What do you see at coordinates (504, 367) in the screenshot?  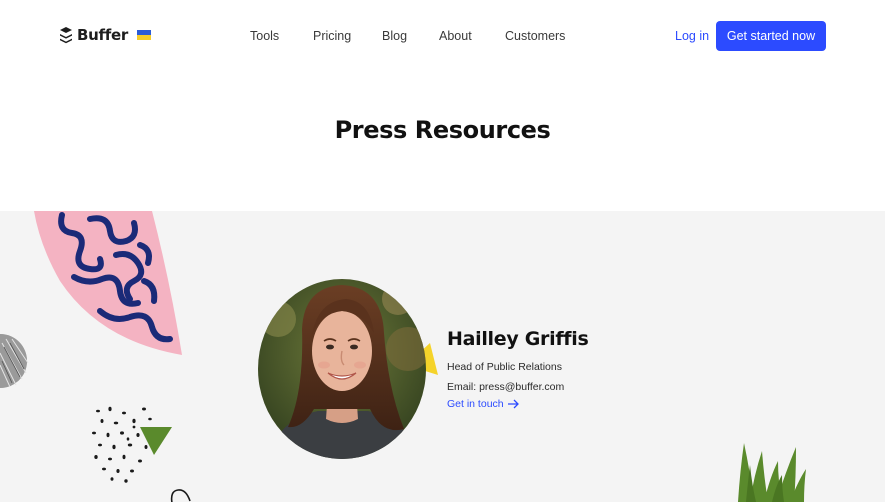 I see `contact-role: Head of Public Relations` at bounding box center [504, 367].